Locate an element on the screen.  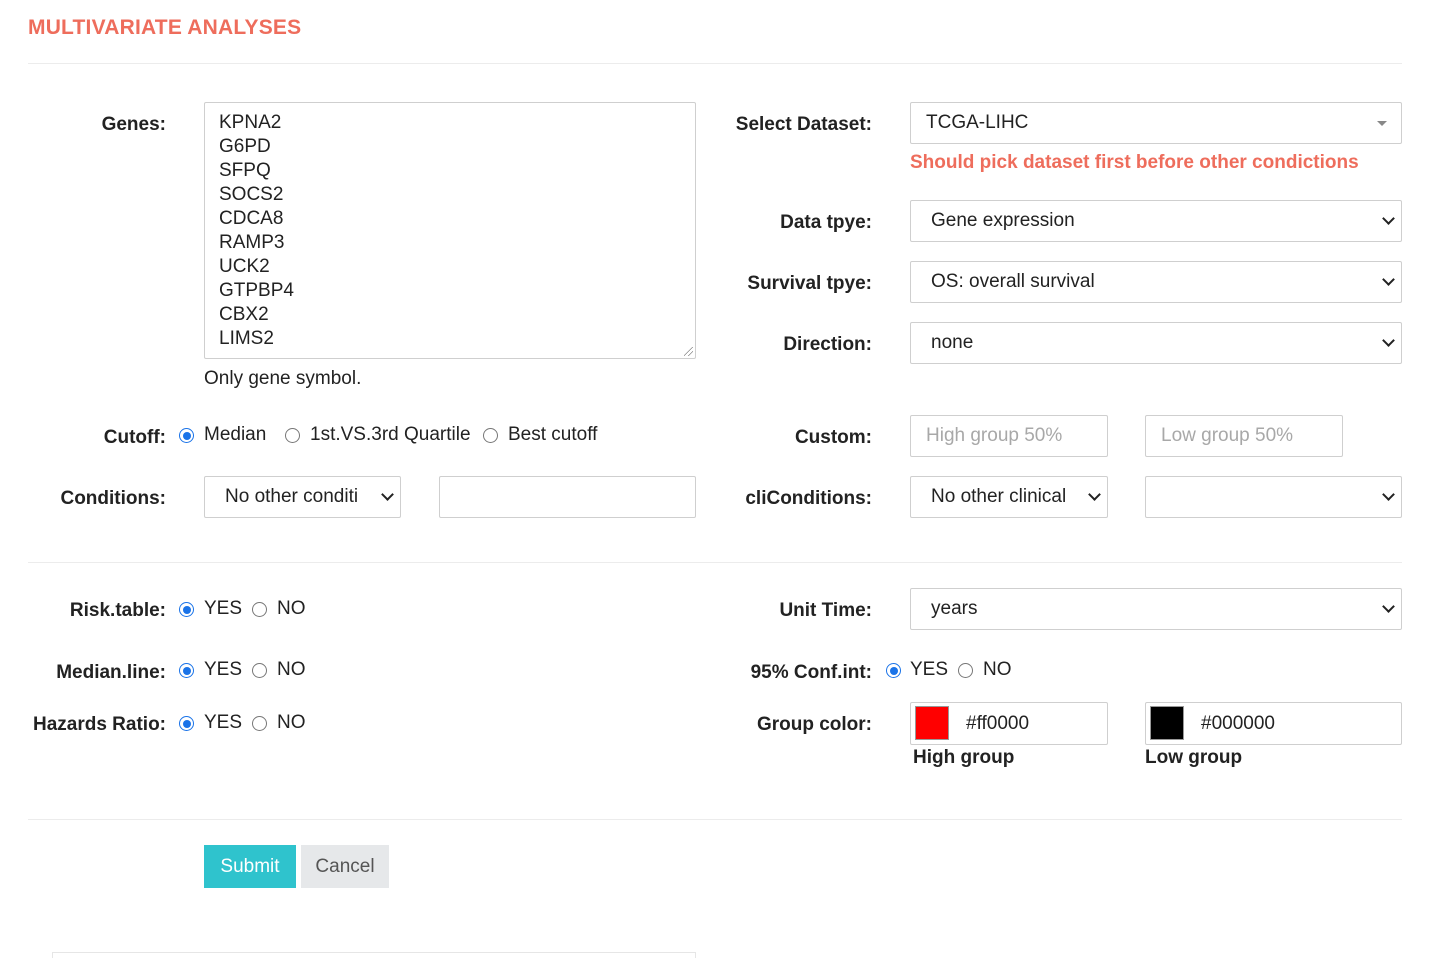
low-group-caption: Low group is located at coordinates (1194, 757).